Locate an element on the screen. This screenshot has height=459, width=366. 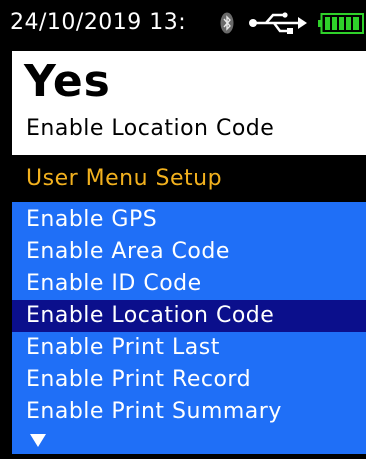
menu-item-enable-location-code: Enable Location Code is located at coordinates (189, 316).